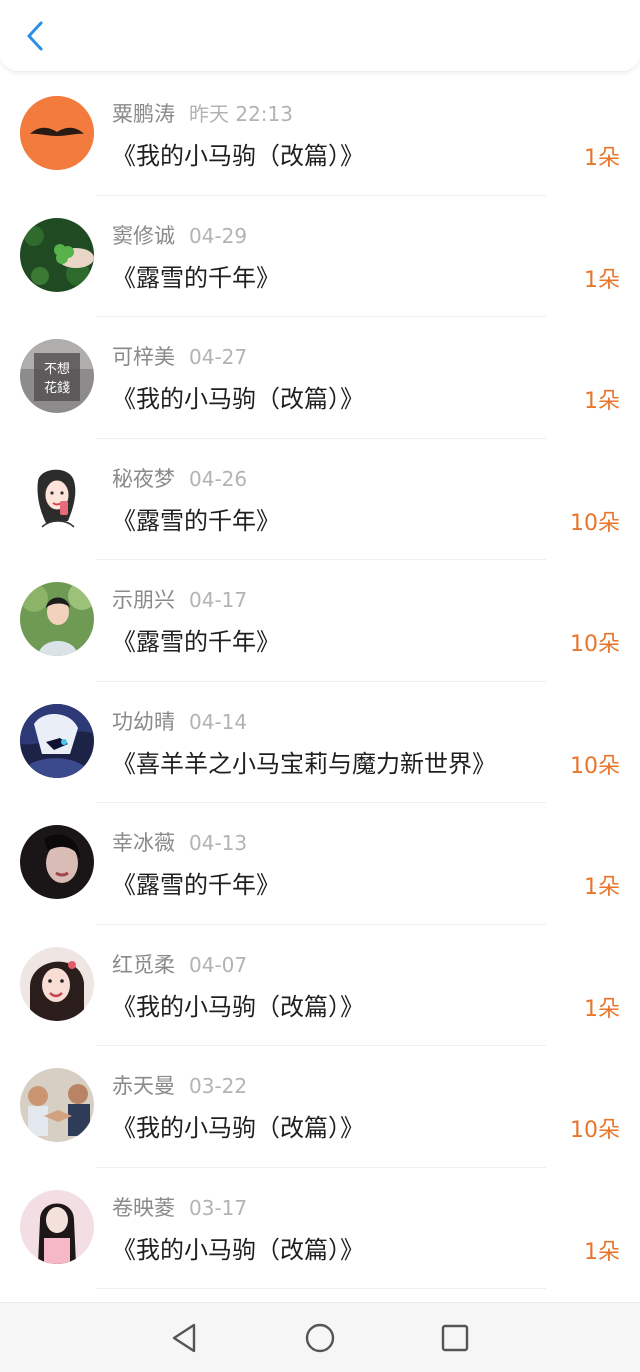  What do you see at coordinates (180, 964) in the screenshot?
I see `sender-name: 红觅柔 04-07` at bounding box center [180, 964].